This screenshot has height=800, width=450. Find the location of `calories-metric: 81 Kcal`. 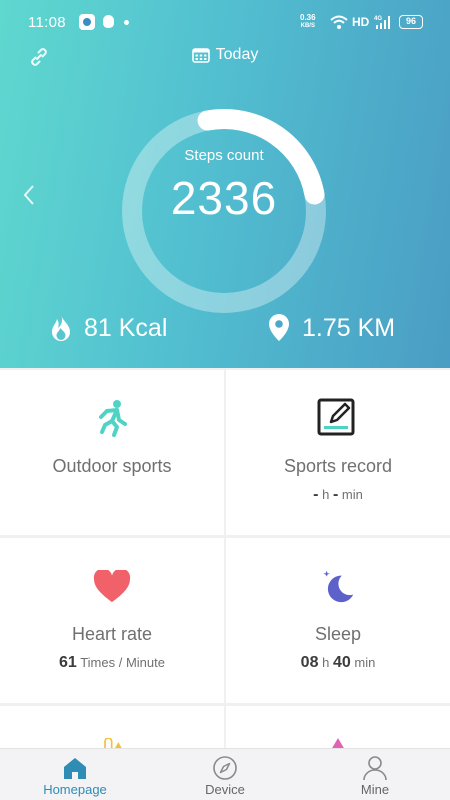

calories-metric: 81 Kcal is located at coordinates (107, 328).